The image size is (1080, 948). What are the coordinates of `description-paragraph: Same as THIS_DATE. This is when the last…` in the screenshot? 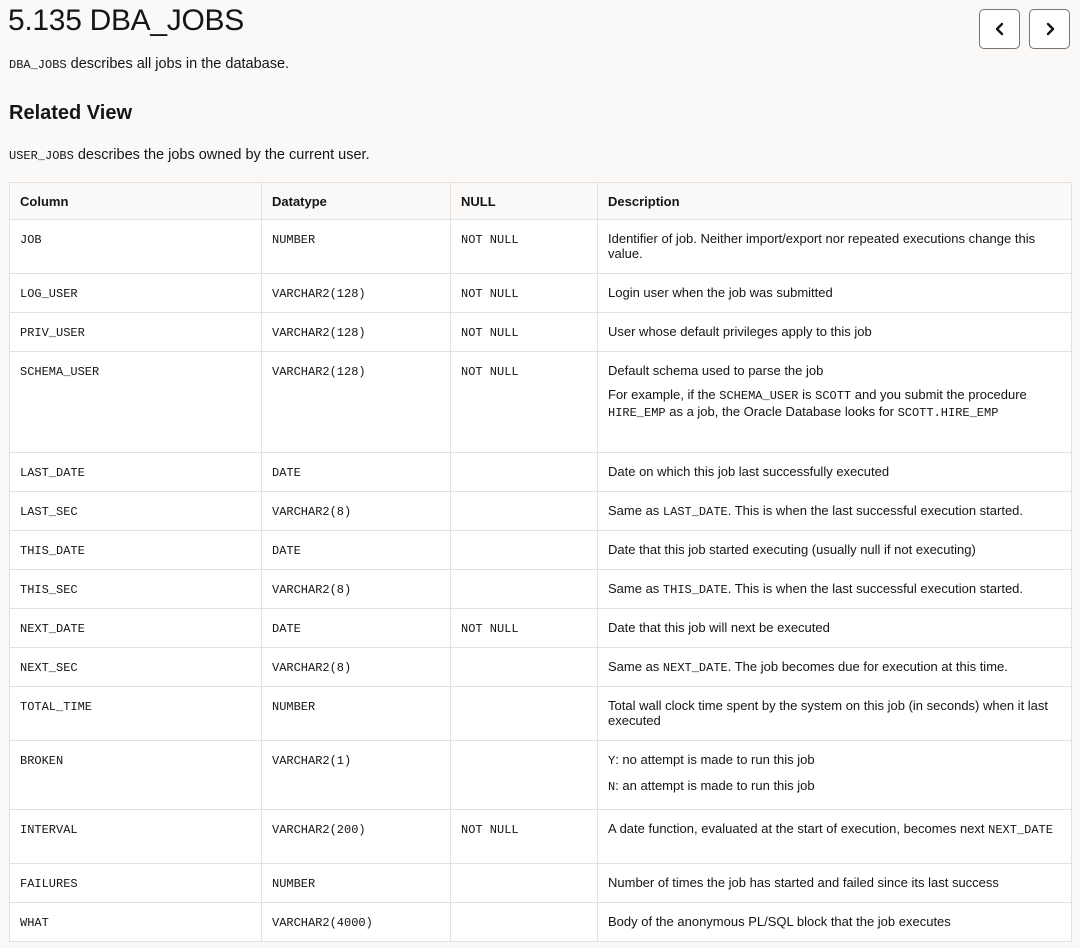 It's located at (834, 589).